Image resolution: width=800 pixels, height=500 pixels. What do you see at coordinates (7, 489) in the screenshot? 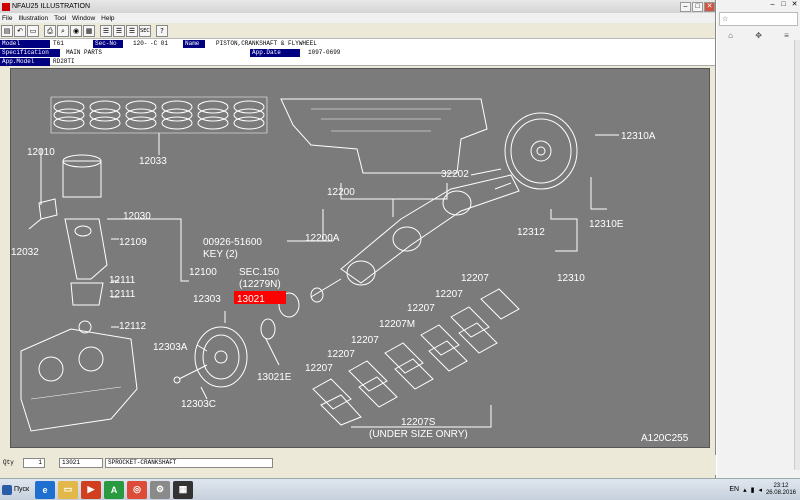
I see `windows-icon` at bounding box center [7, 489].